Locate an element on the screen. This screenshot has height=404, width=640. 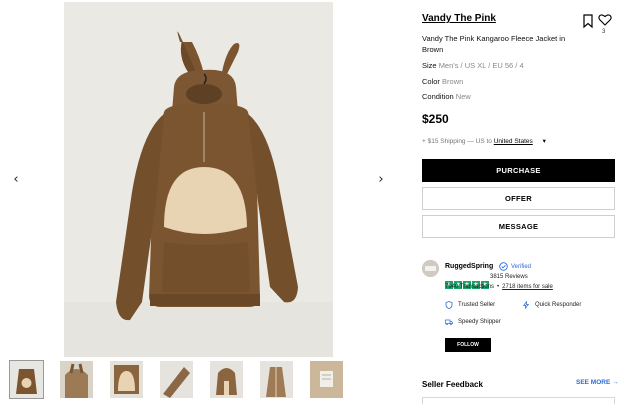
shipping-text: + $15 Shipping — US to is located at coordinates (457, 141).